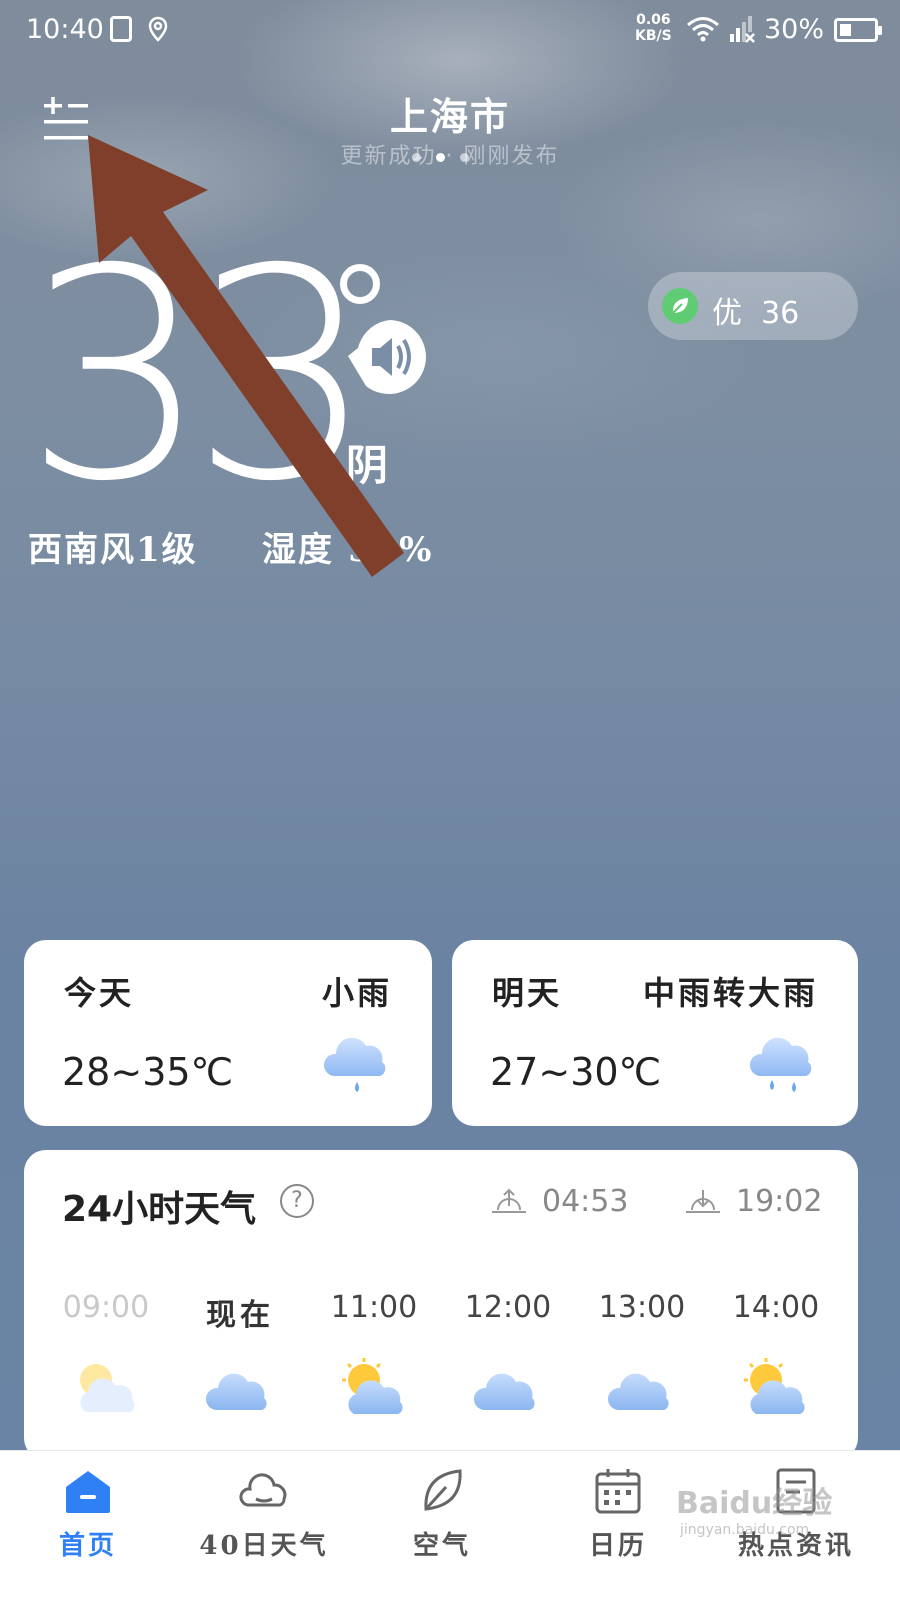 This screenshot has width=900, height=1600. What do you see at coordinates (776, 1355) in the screenshot?
I see `hour-item: 14:00` at bounding box center [776, 1355].